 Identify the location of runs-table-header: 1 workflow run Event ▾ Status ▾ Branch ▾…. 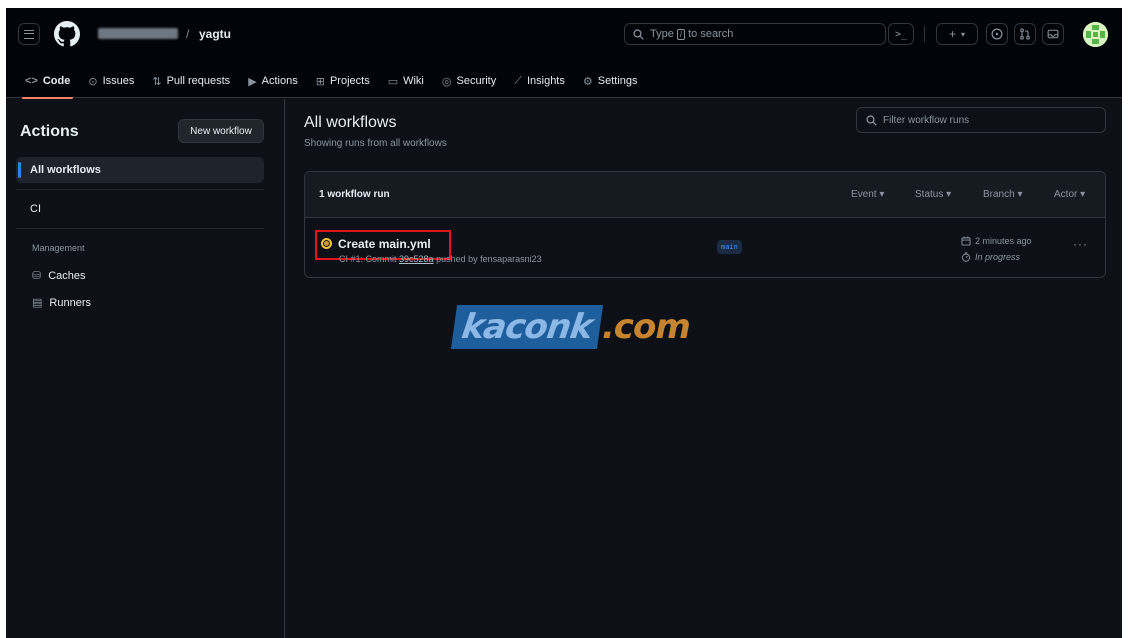
(705, 195).